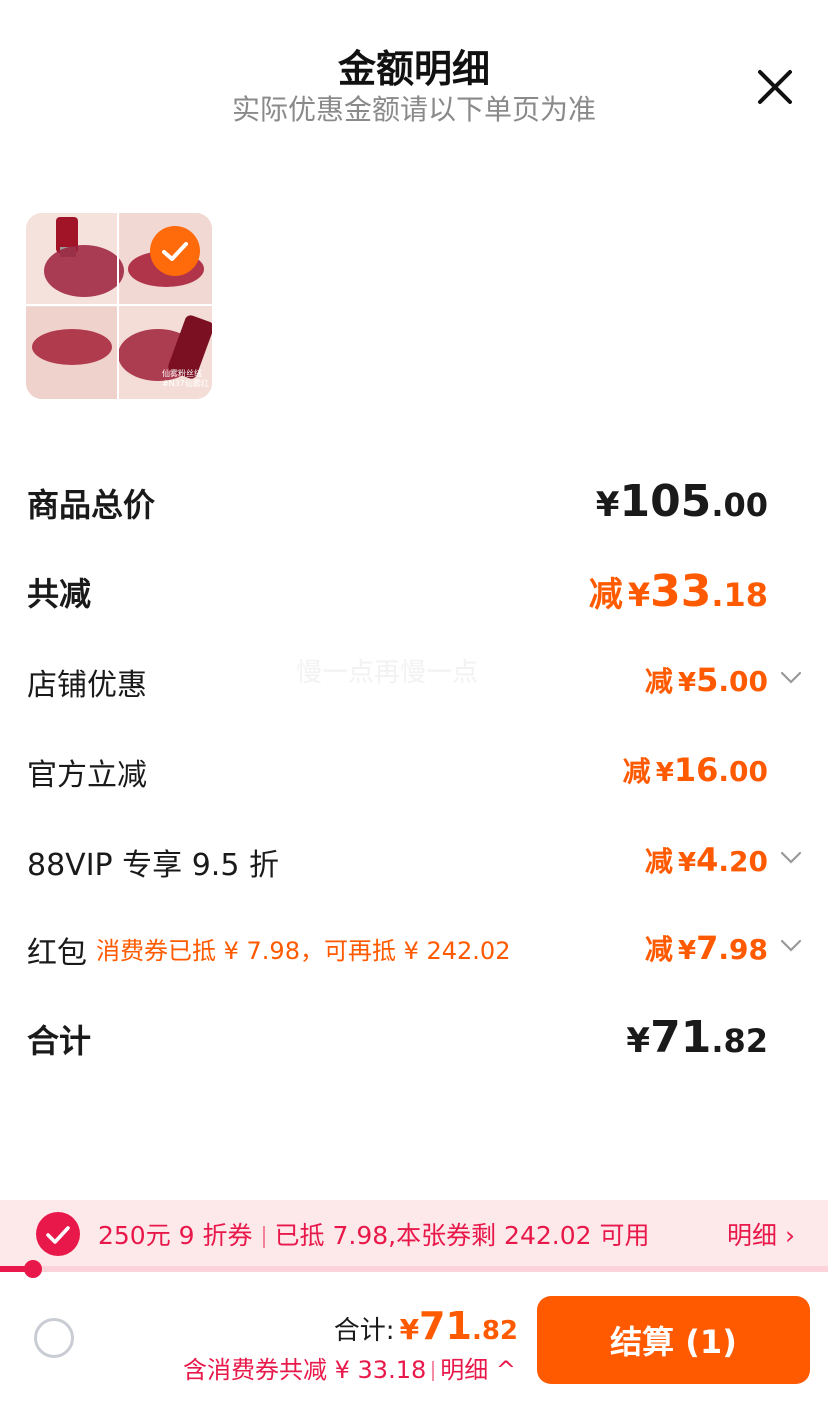 This screenshot has height=1402, width=828. What do you see at coordinates (303, 951) in the screenshot?
I see `red-packet-note: 消费券已抵 ¥ 7.98，可再抵 ¥ 242.02` at bounding box center [303, 951].